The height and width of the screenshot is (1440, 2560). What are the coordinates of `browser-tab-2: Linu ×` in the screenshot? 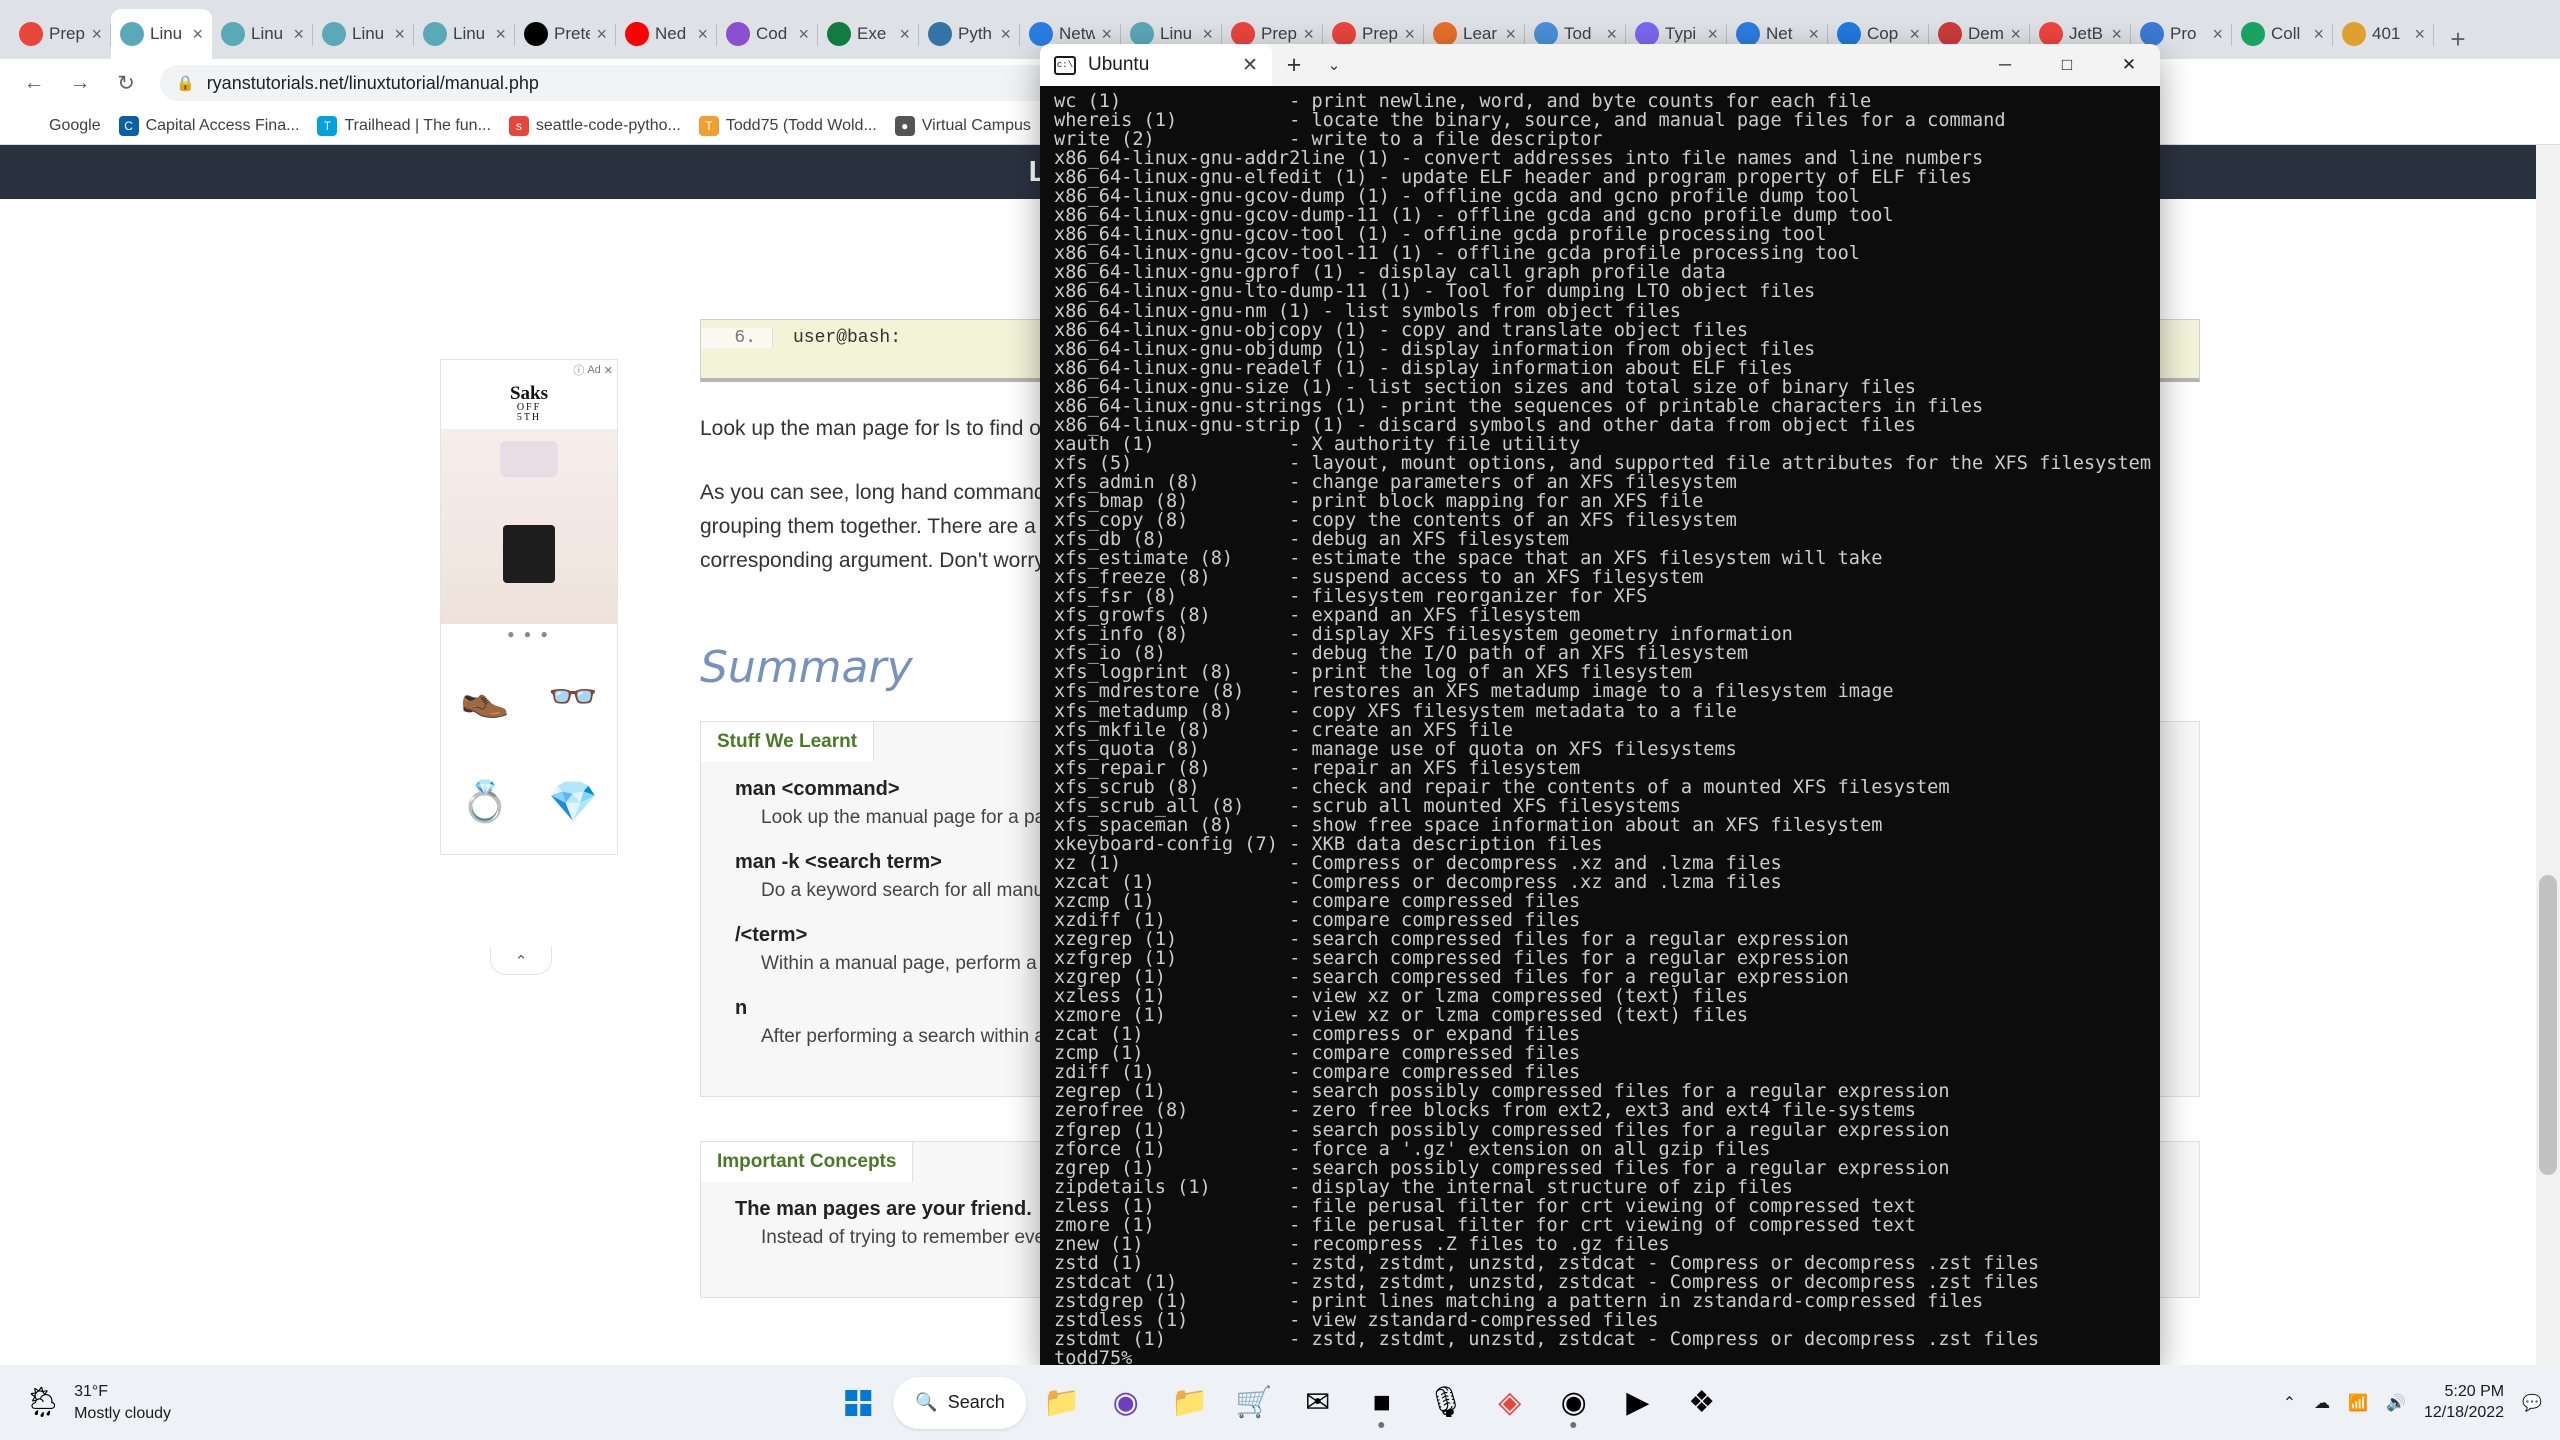 It's located at (262, 34).